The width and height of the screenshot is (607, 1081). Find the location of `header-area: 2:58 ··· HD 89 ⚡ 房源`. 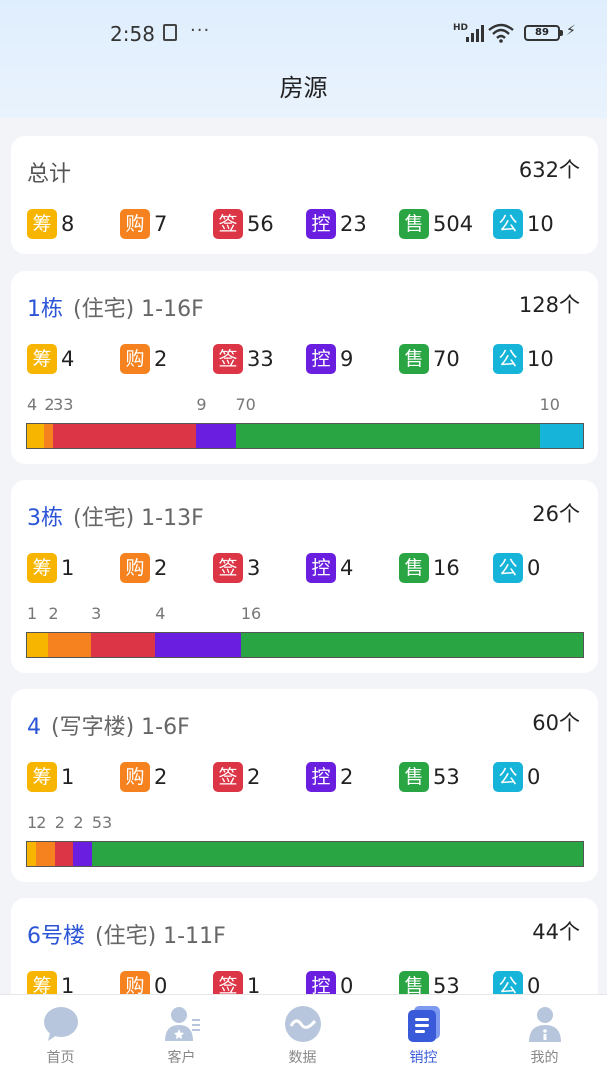

header-area: 2:58 ··· HD 89 ⚡ 房源 is located at coordinates (303, 59).